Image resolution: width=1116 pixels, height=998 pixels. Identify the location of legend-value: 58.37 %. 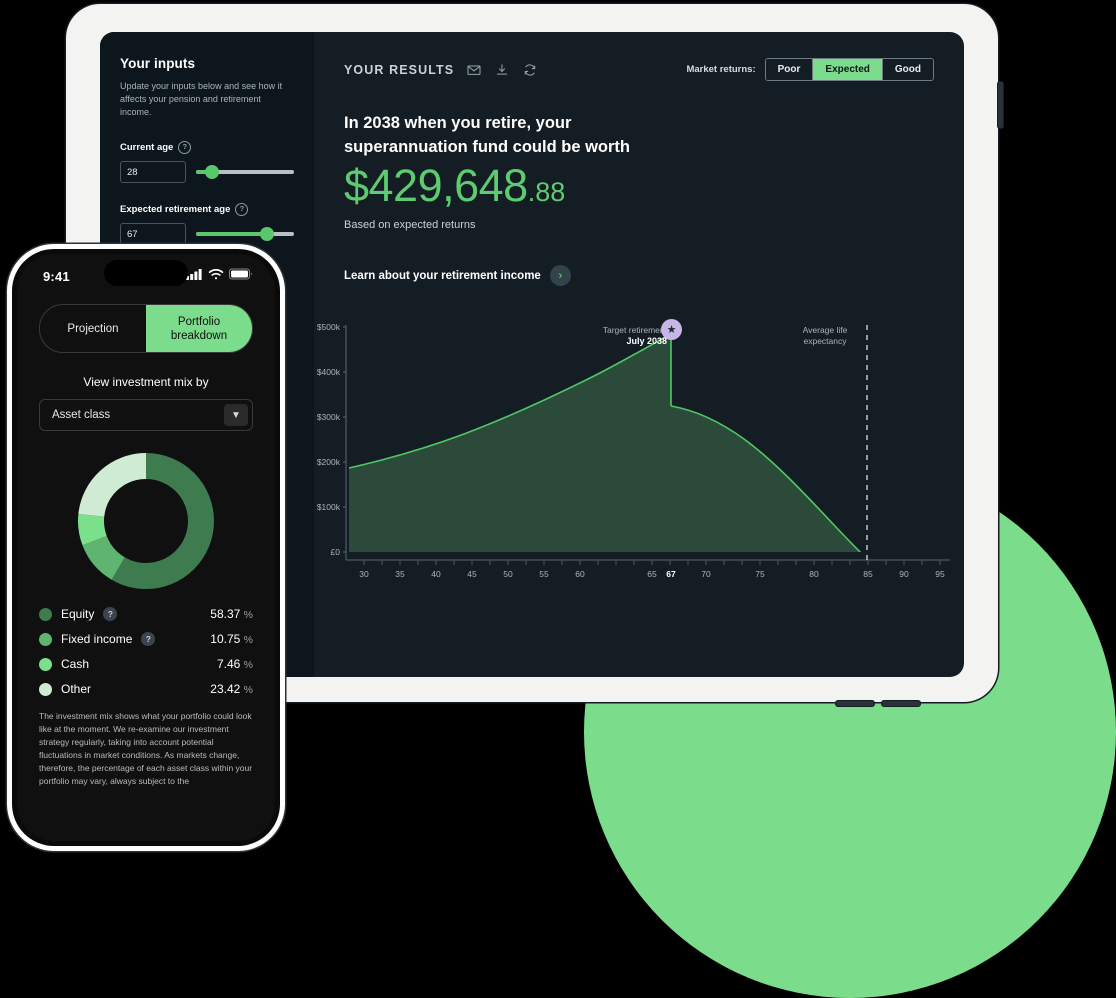
(231, 614).